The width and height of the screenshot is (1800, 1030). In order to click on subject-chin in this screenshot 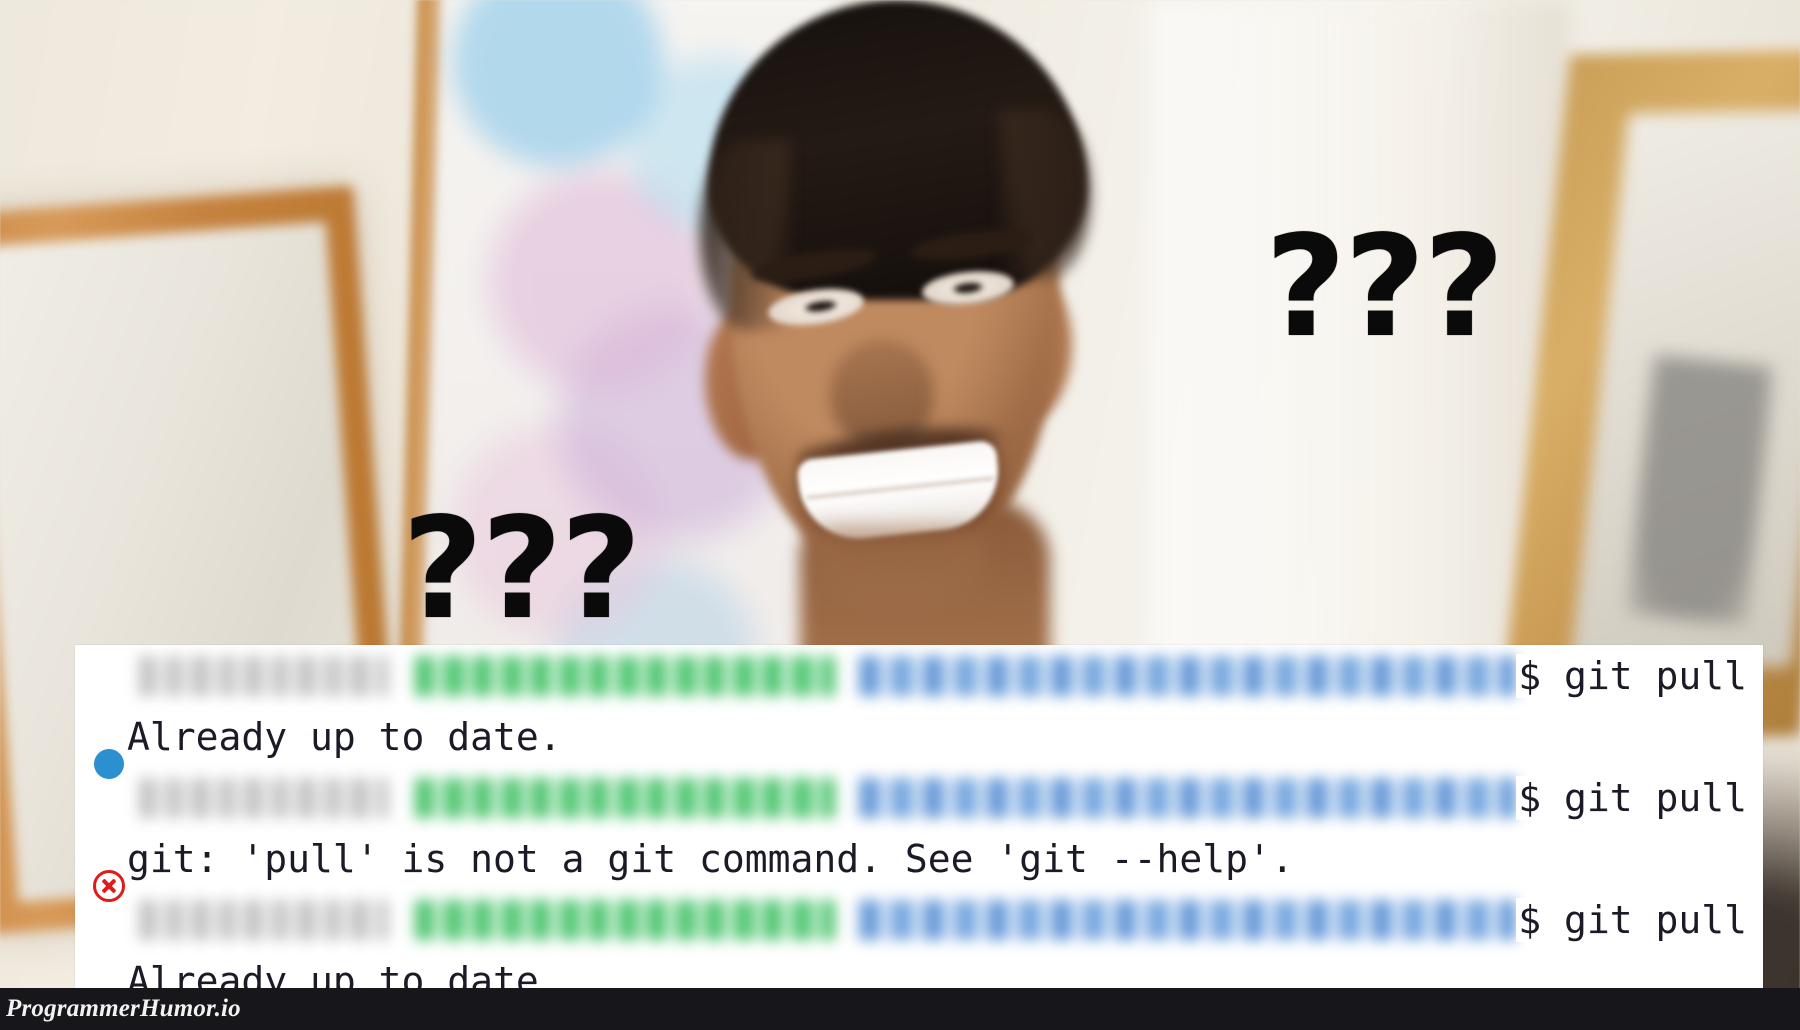, I will do `click(898, 570)`.